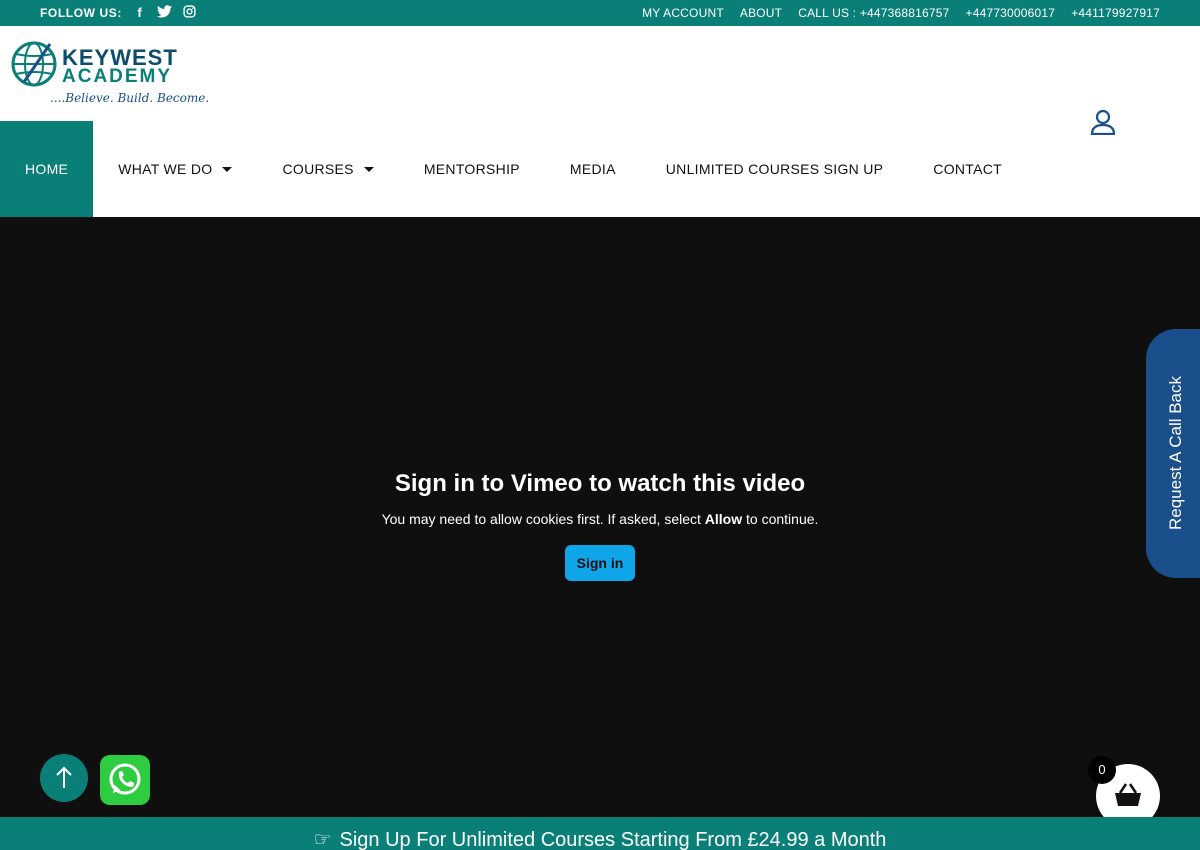  I want to click on nav-item-contact: CONTACT, so click(967, 169).